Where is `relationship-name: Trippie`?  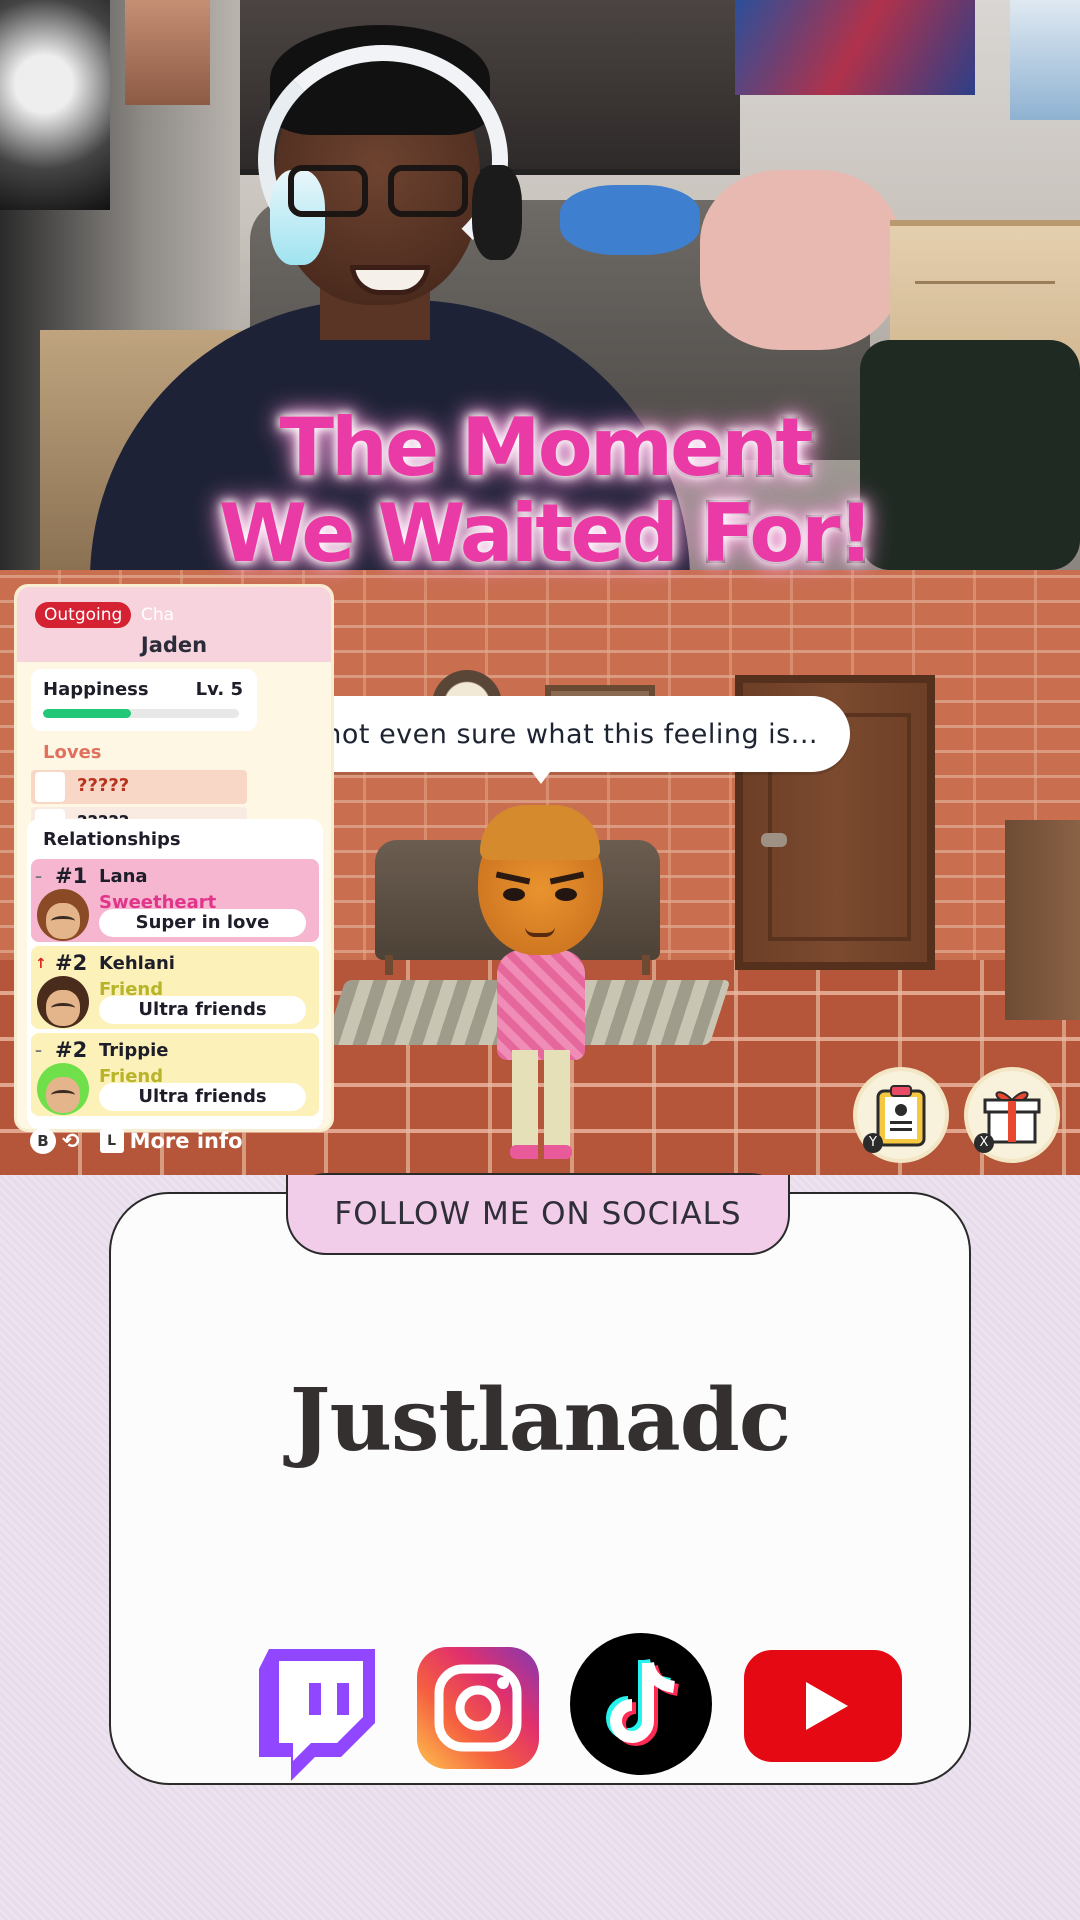 relationship-name: Trippie is located at coordinates (134, 1050).